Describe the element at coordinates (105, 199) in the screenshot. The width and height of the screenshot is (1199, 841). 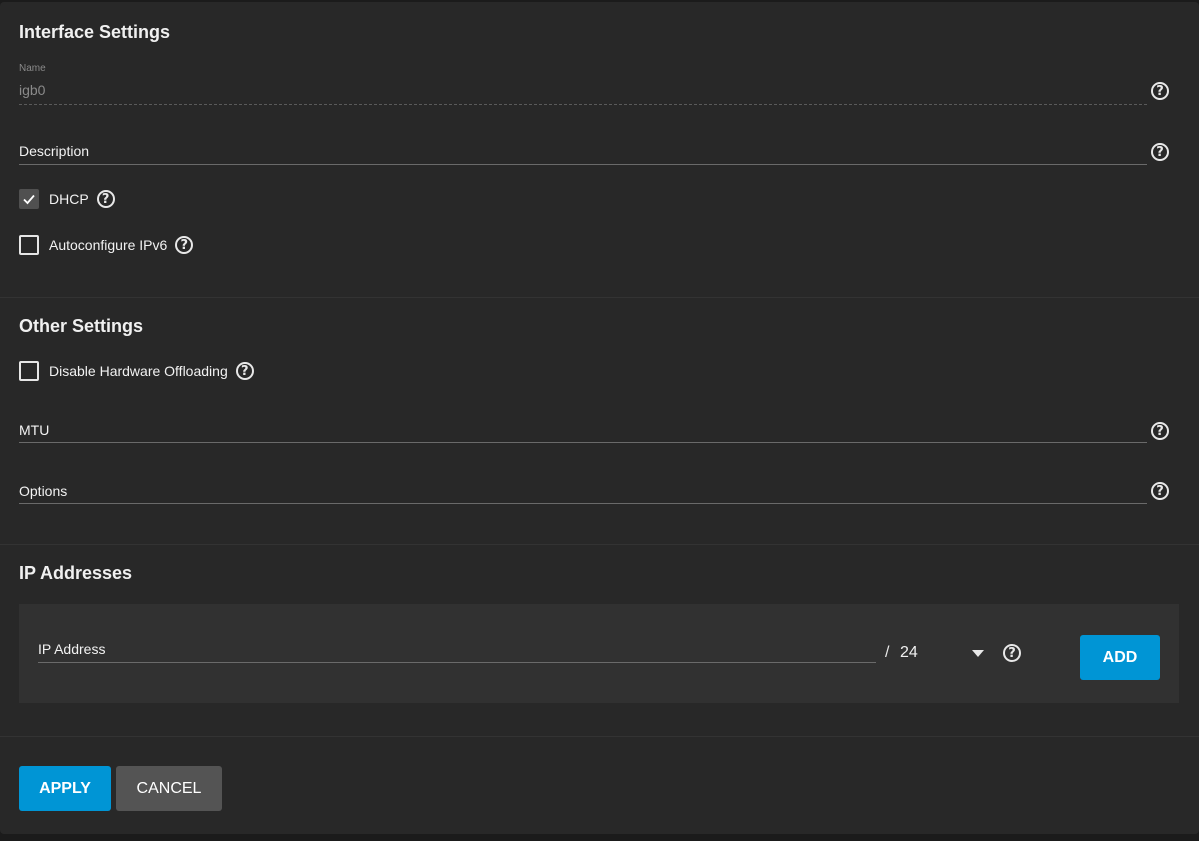
I see `dhcp-help-icon: ?` at that location.